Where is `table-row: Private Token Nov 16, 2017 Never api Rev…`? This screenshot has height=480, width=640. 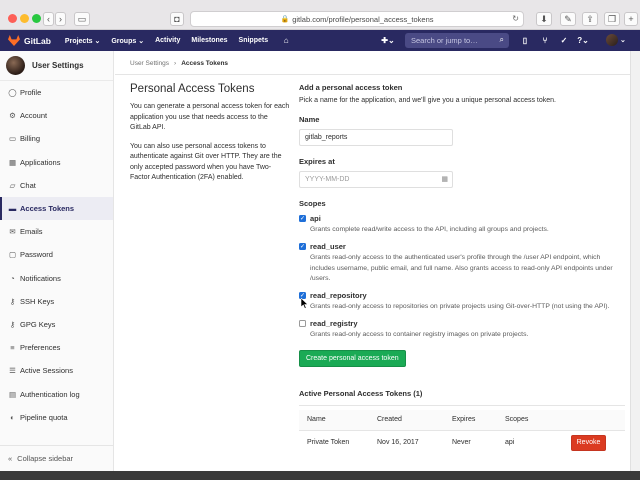
table-row: Private Token Nov 16, 2017 Never api Rev… is located at coordinates (462, 443).